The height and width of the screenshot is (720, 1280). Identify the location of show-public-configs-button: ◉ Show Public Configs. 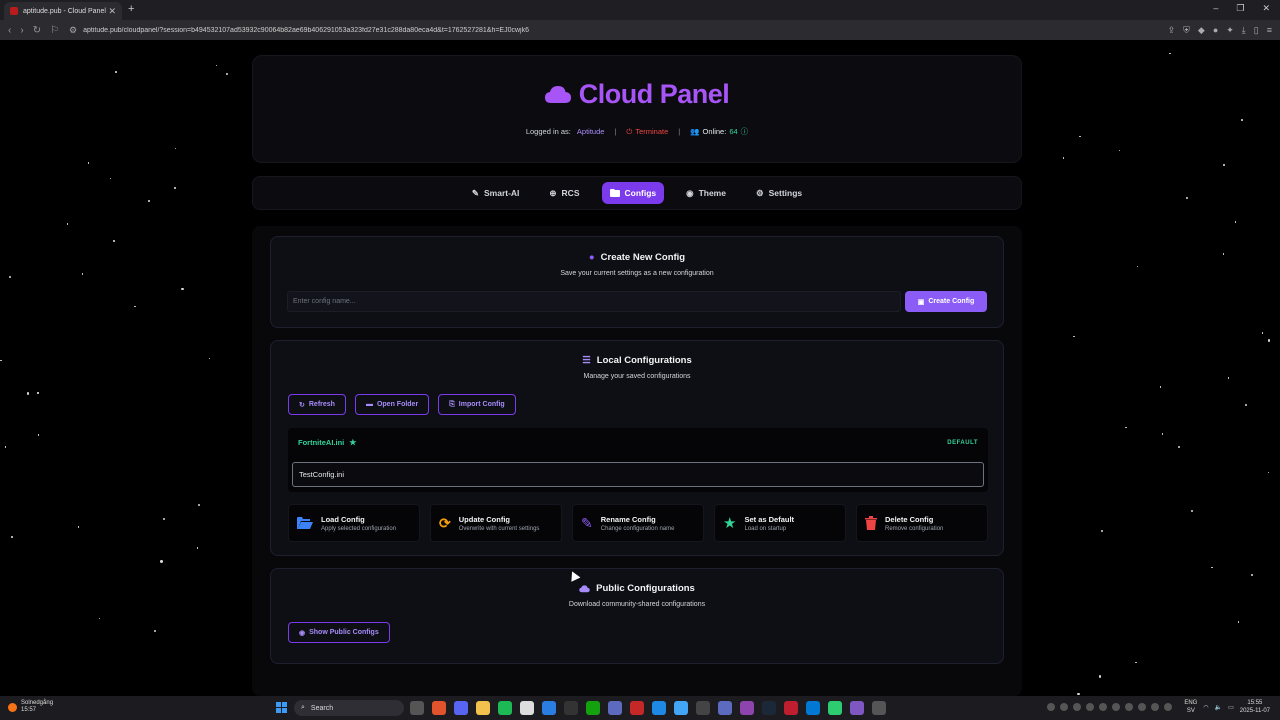
(339, 632).